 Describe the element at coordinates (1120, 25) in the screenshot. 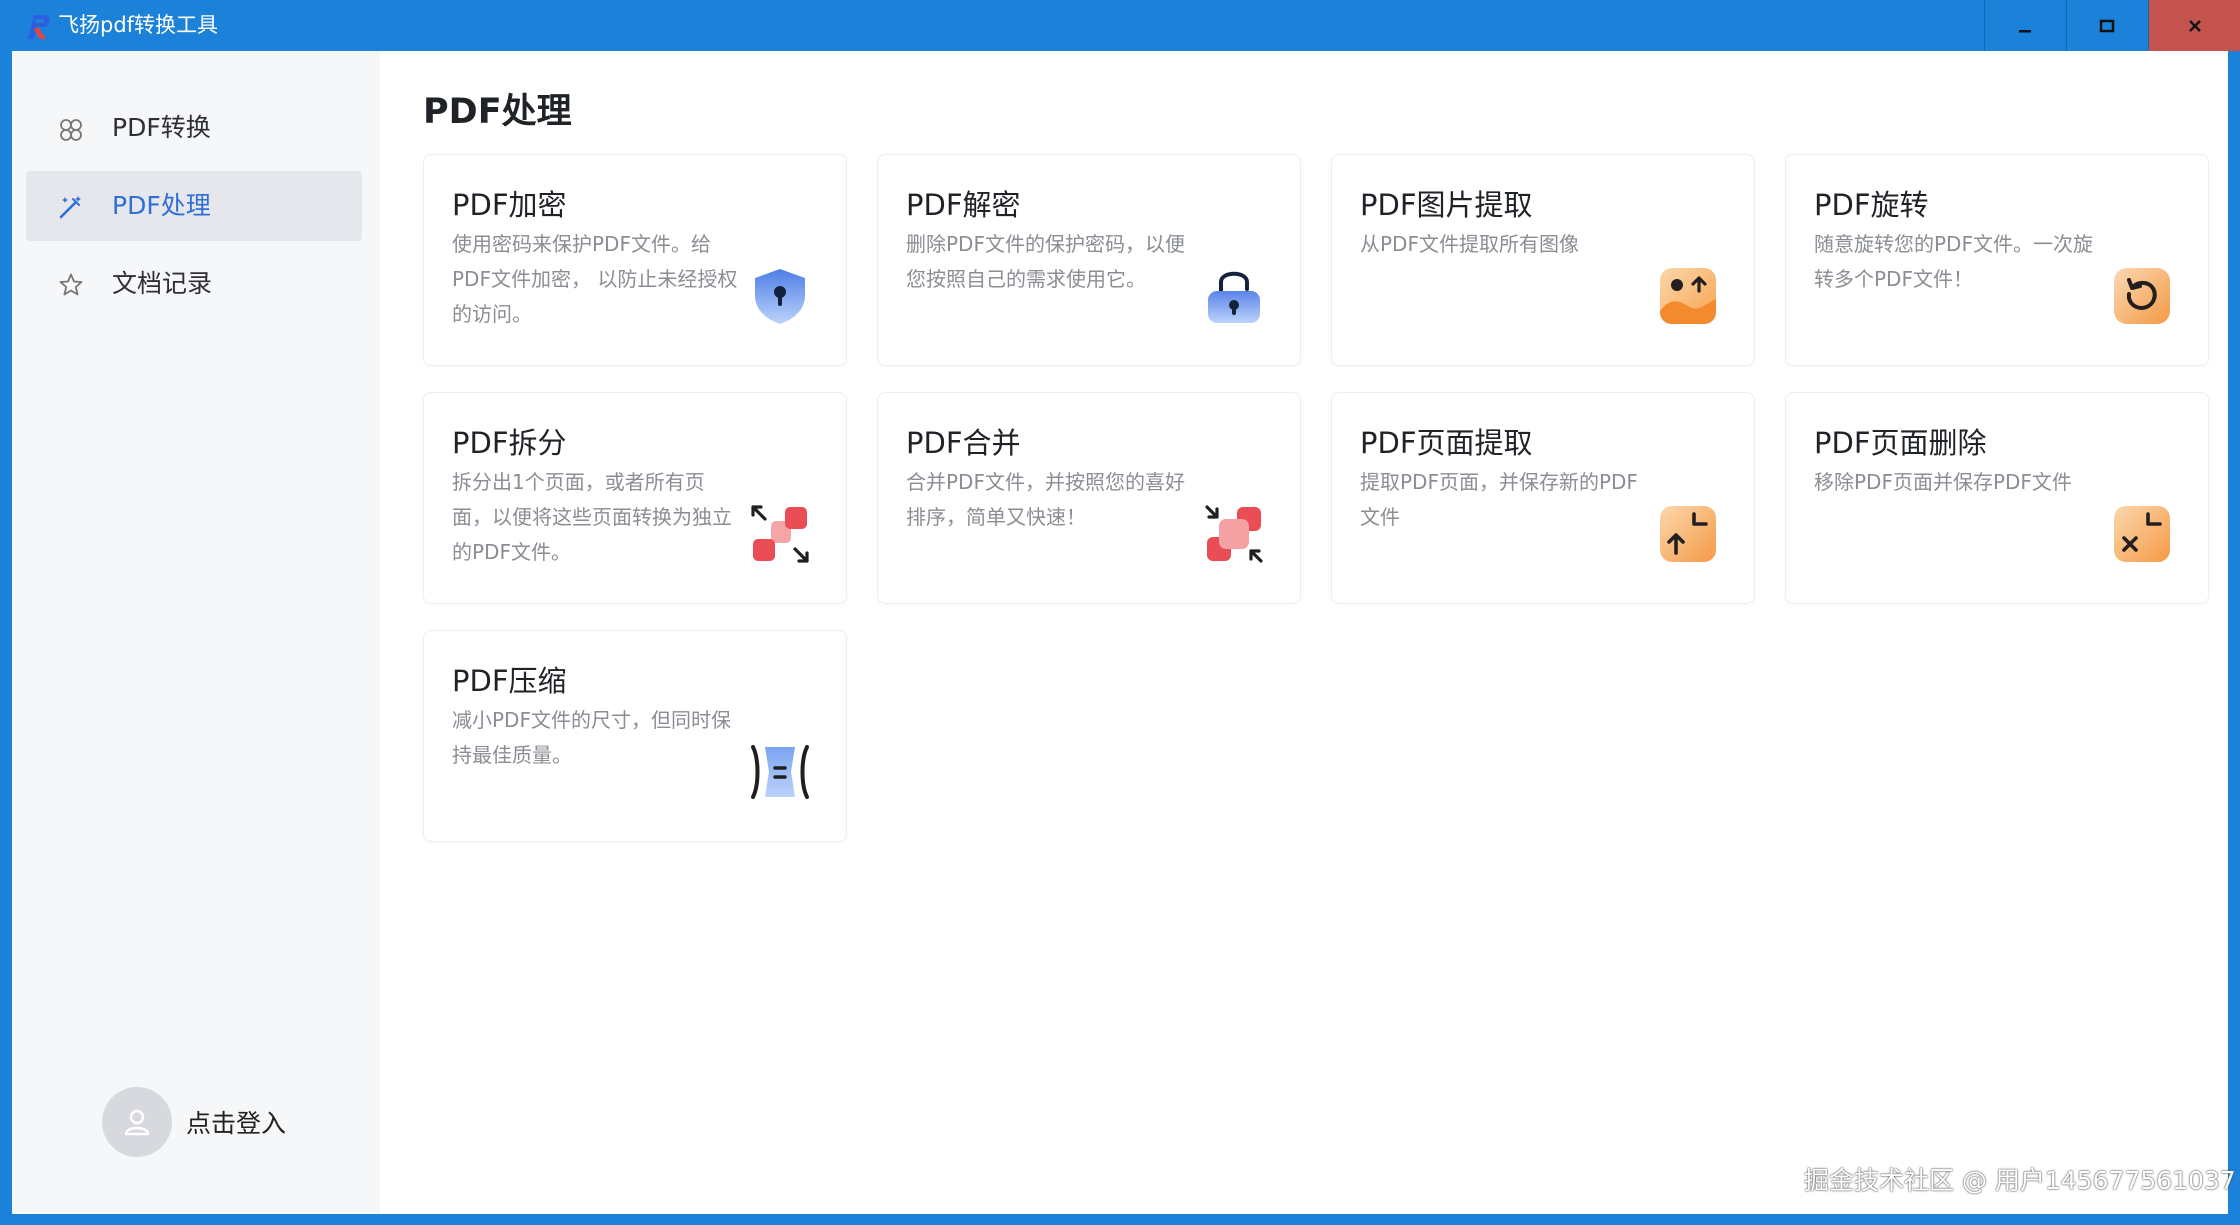

I see `title-bar: 飞扬pdf转换工具` at that location.